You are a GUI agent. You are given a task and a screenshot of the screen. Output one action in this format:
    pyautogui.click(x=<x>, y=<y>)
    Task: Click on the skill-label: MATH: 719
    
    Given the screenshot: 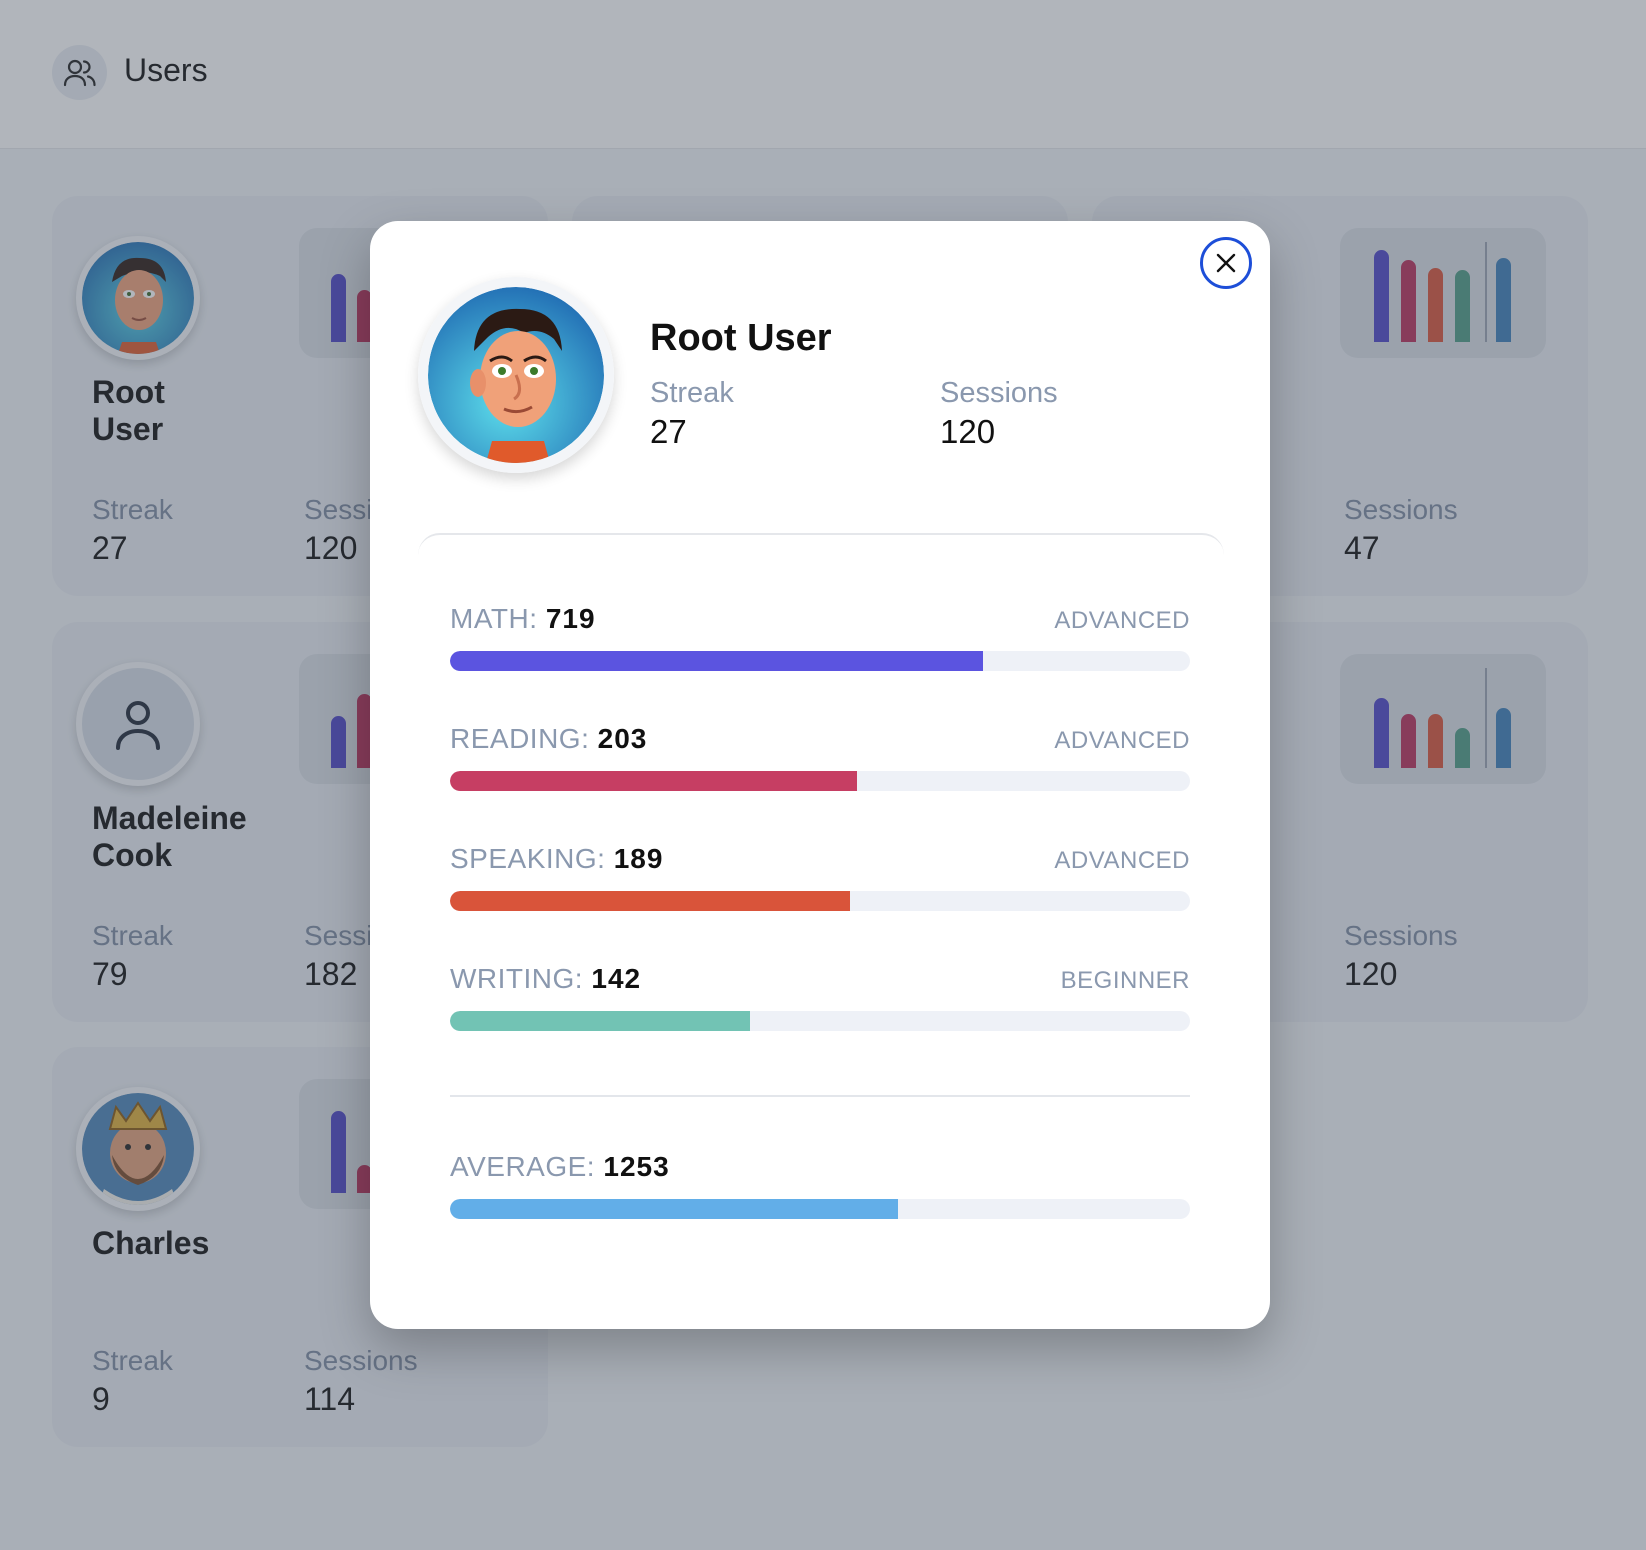 What is the action you would take?
    pyautogui.click(x=523, y=619)
    